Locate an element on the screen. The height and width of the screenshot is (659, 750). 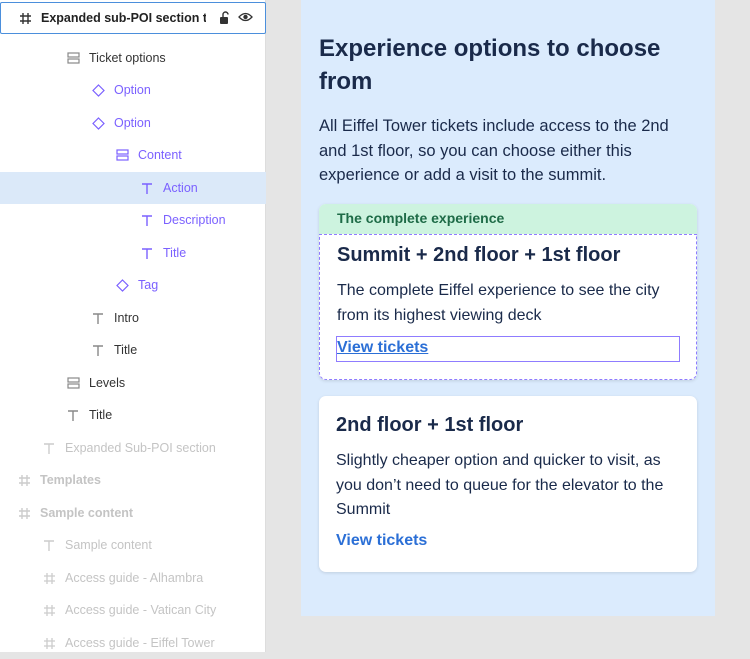
layer-option-1: Option is located at coordinates (133, 90).